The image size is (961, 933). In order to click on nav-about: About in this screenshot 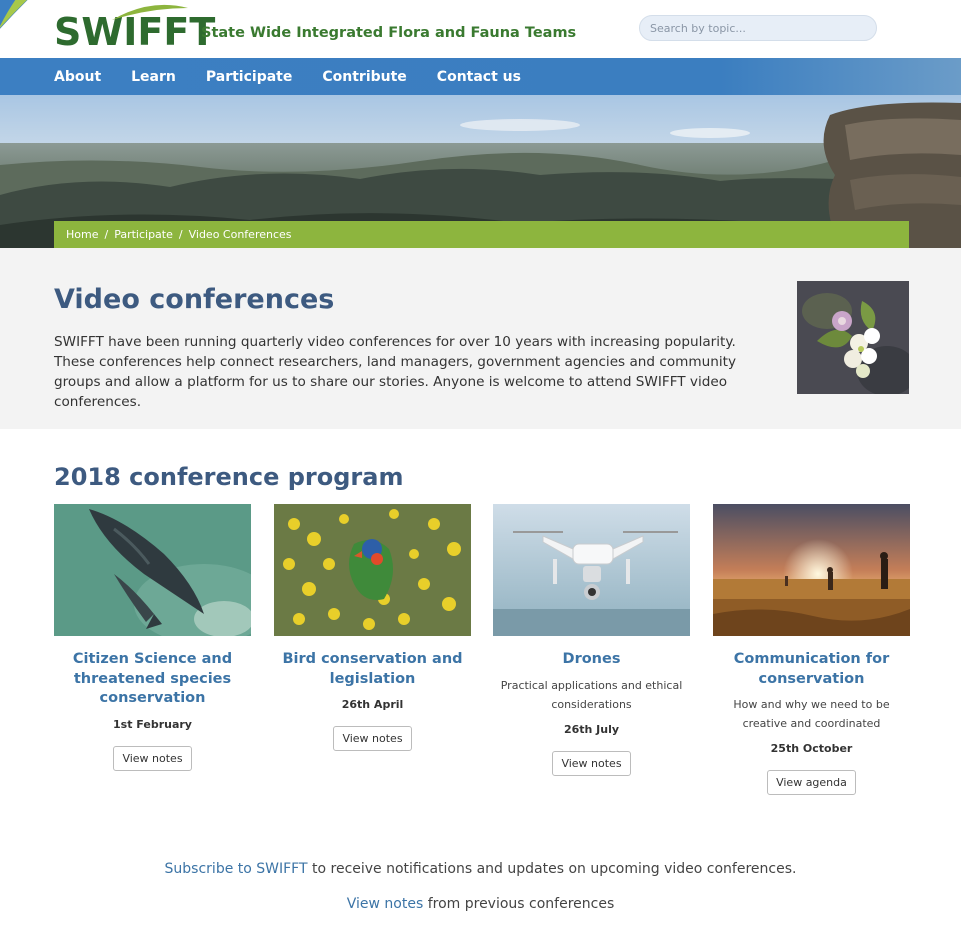, I will do `click(77, 77)`.